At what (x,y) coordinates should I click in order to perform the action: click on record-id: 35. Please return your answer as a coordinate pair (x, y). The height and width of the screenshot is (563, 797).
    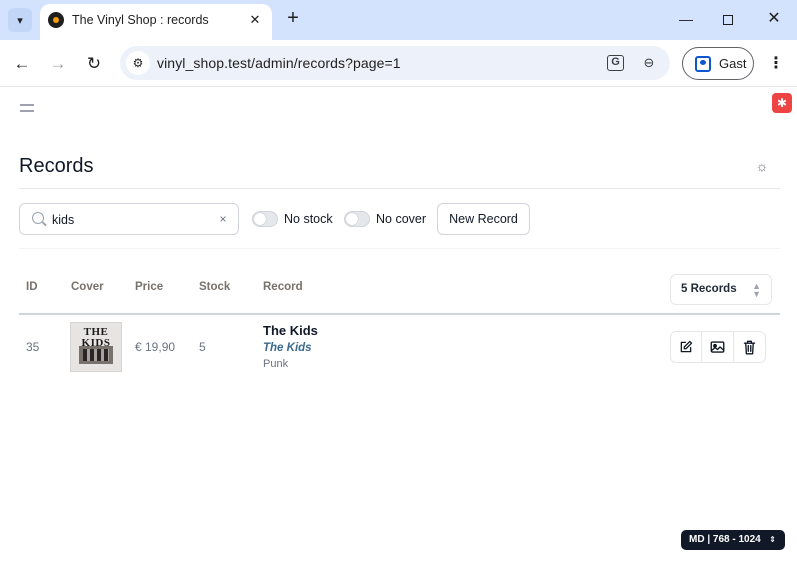
    Looking at the image, I should click on (33, 347).